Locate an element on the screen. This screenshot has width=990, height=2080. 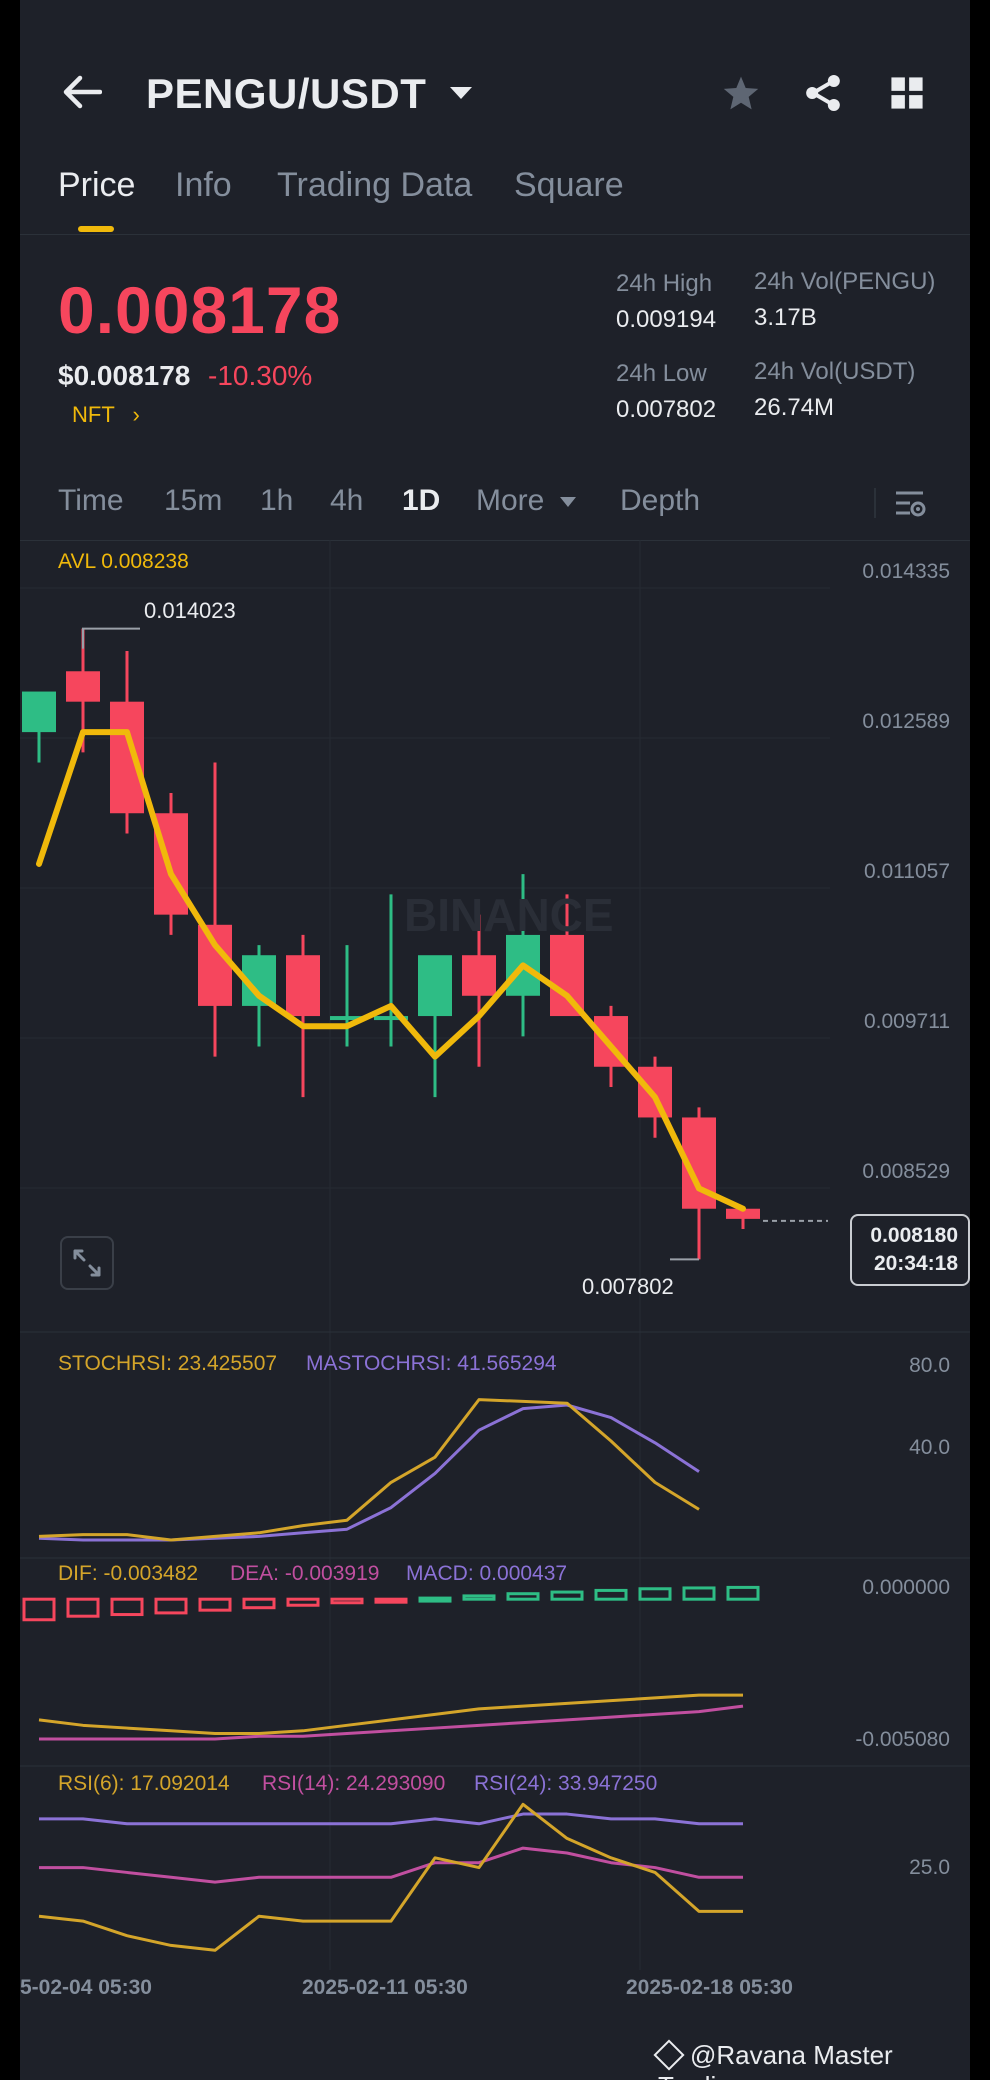
interval-depth: Depth is located at coordinates (660, 501).